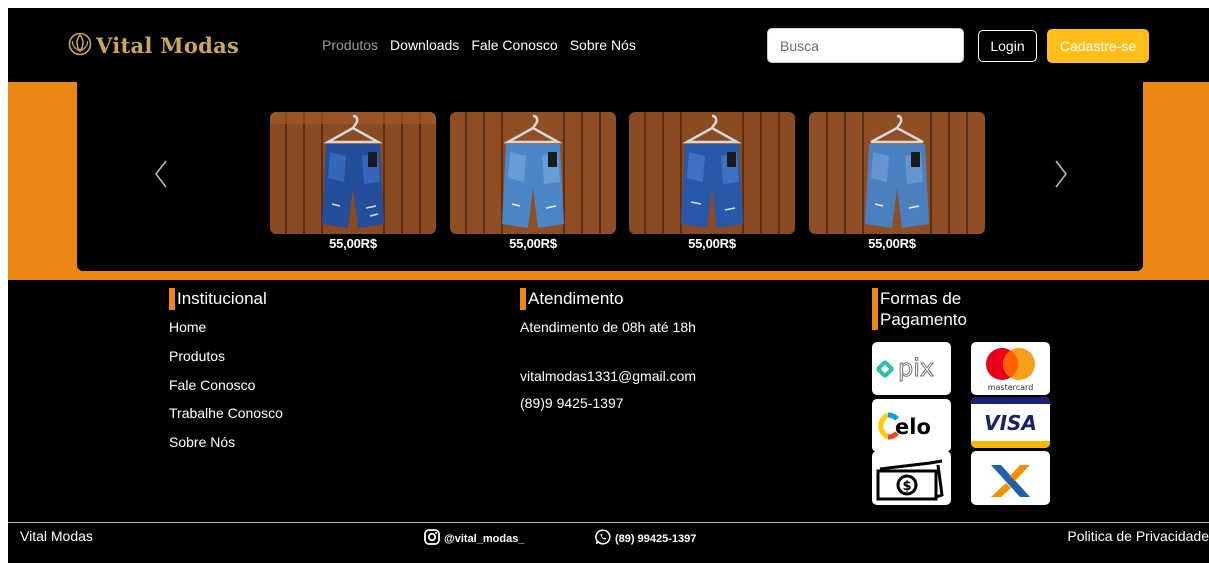  What do you see at coordinates (923, 319) in the screenshot?
I see `pagamento-title-line2: Pagamento` at bounding box center [923, 319].